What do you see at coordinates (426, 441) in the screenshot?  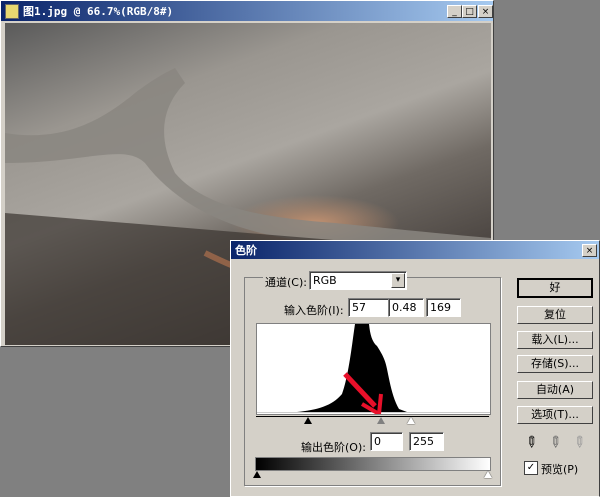 I see `output-white-field: 255` at bounding box center [426, 441].